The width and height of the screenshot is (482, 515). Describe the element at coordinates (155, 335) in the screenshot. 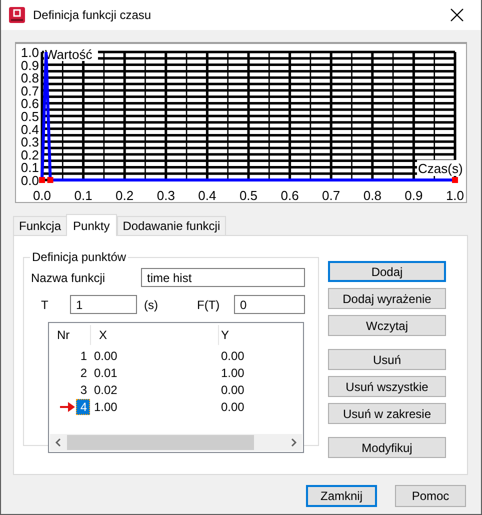

I see `column-header: X` at that location.